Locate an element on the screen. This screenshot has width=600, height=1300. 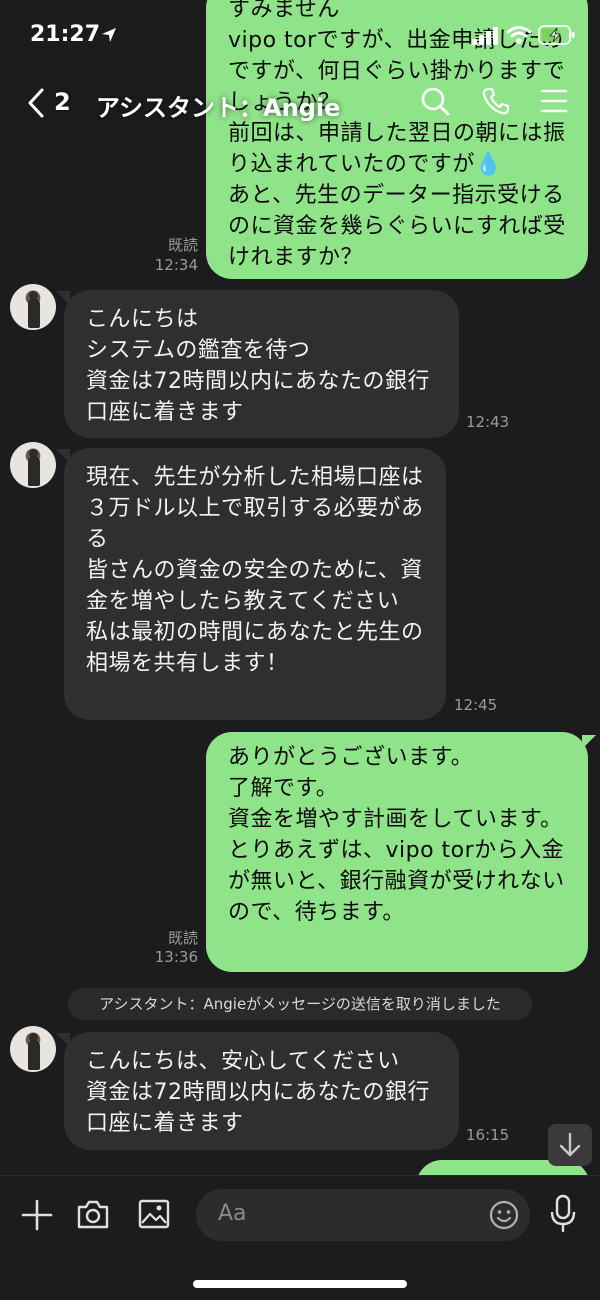
message-time: 12:34 is located at coordinates (176, 265).